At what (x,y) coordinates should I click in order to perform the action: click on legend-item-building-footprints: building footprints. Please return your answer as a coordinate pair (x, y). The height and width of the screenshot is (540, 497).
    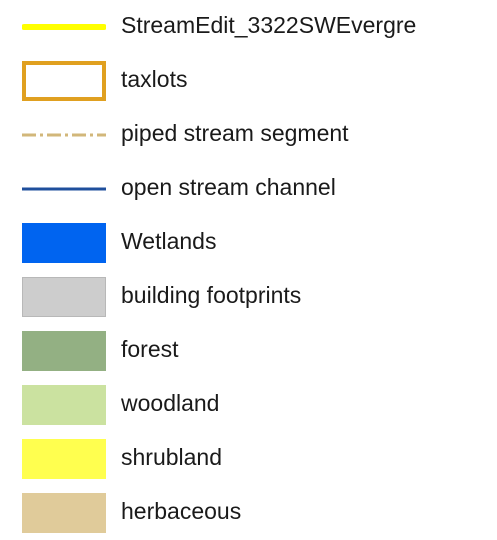
    Looking at the image, I should click on (248, 297).